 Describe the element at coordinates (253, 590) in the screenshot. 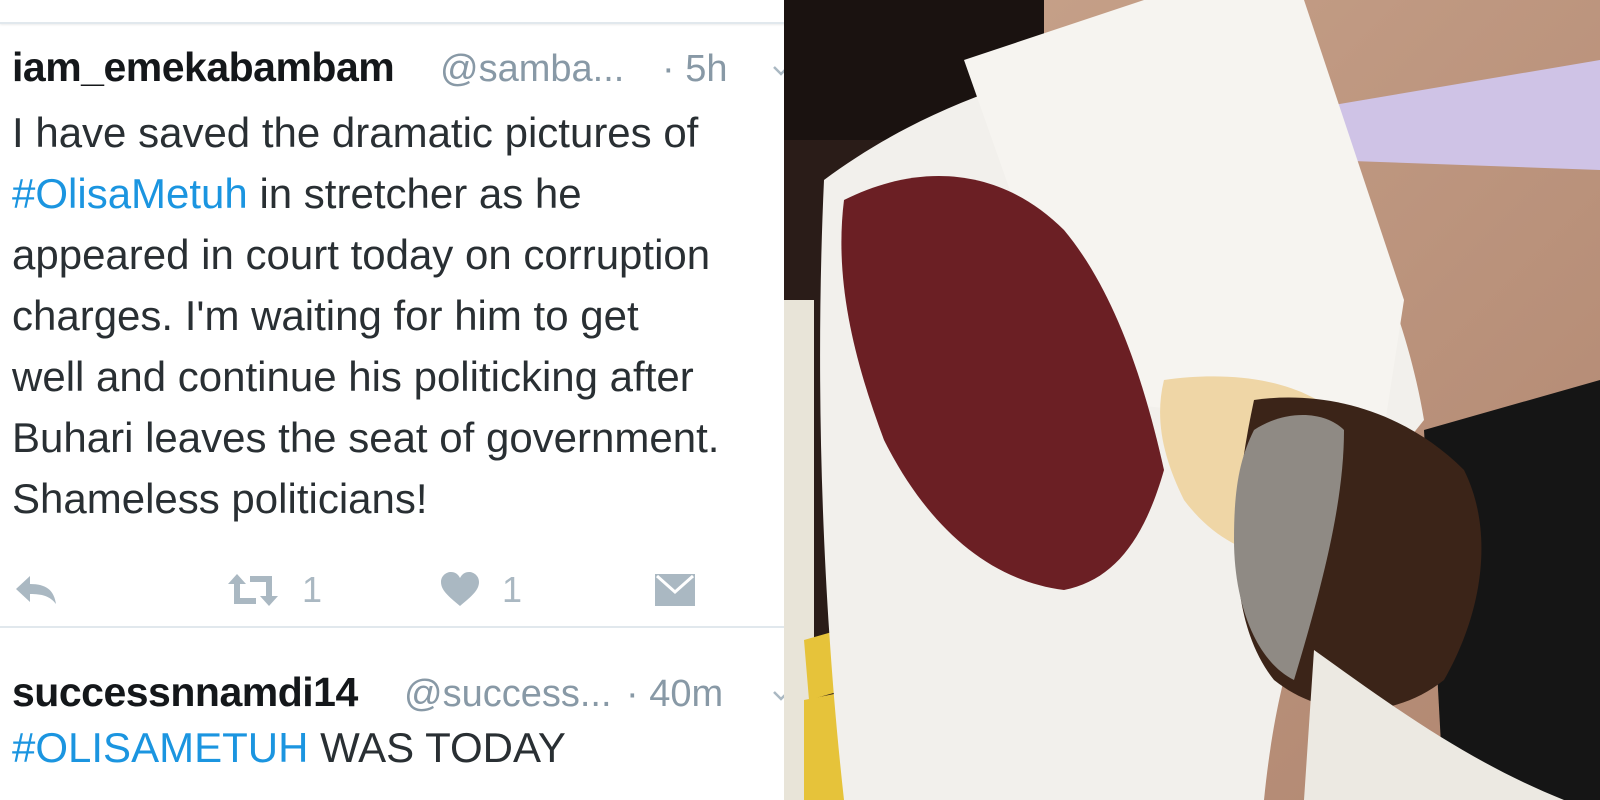

I see `retweet-icon` at that location.